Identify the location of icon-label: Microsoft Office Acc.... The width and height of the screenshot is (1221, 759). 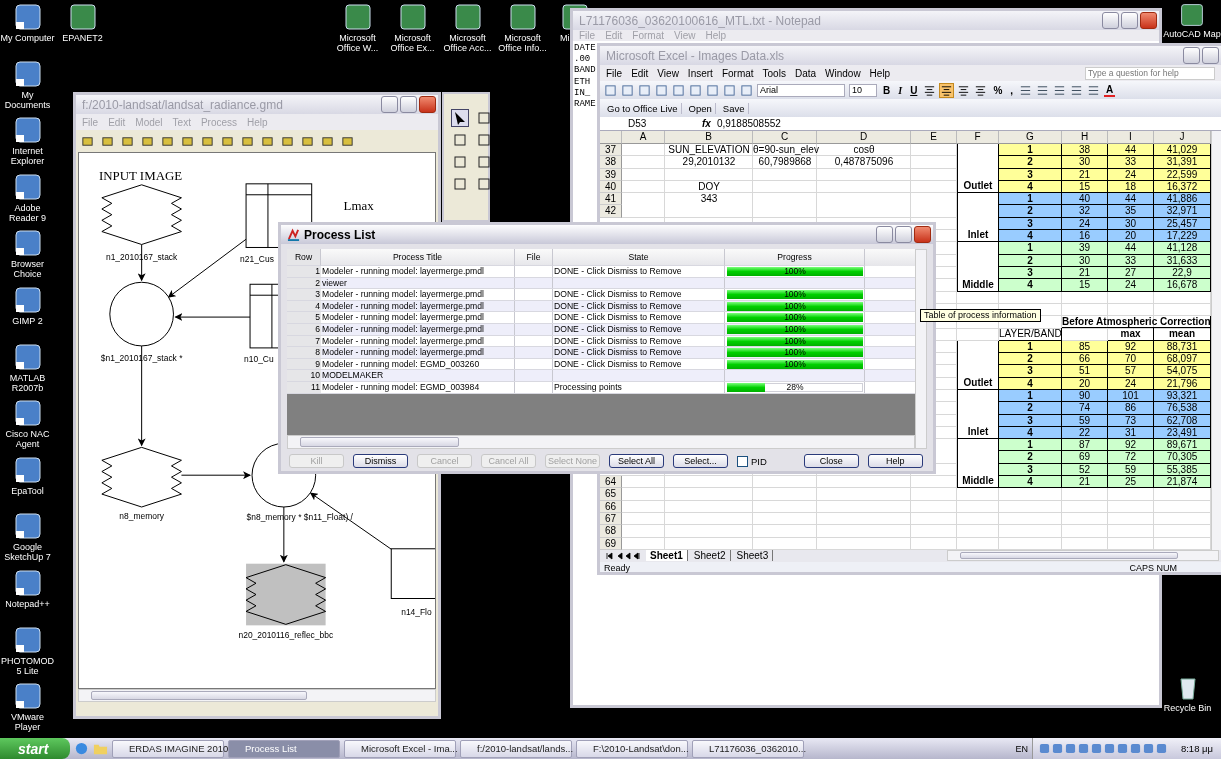
(467, 43).